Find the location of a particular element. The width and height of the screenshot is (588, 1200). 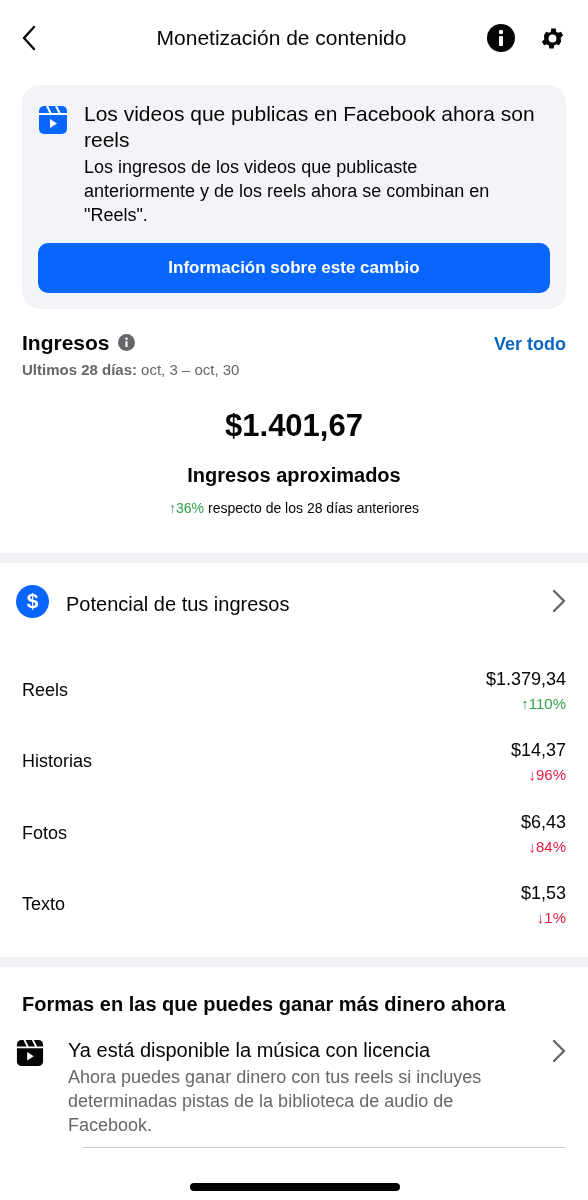

category-amount: $14,37 is located at coordinates (538, 750).